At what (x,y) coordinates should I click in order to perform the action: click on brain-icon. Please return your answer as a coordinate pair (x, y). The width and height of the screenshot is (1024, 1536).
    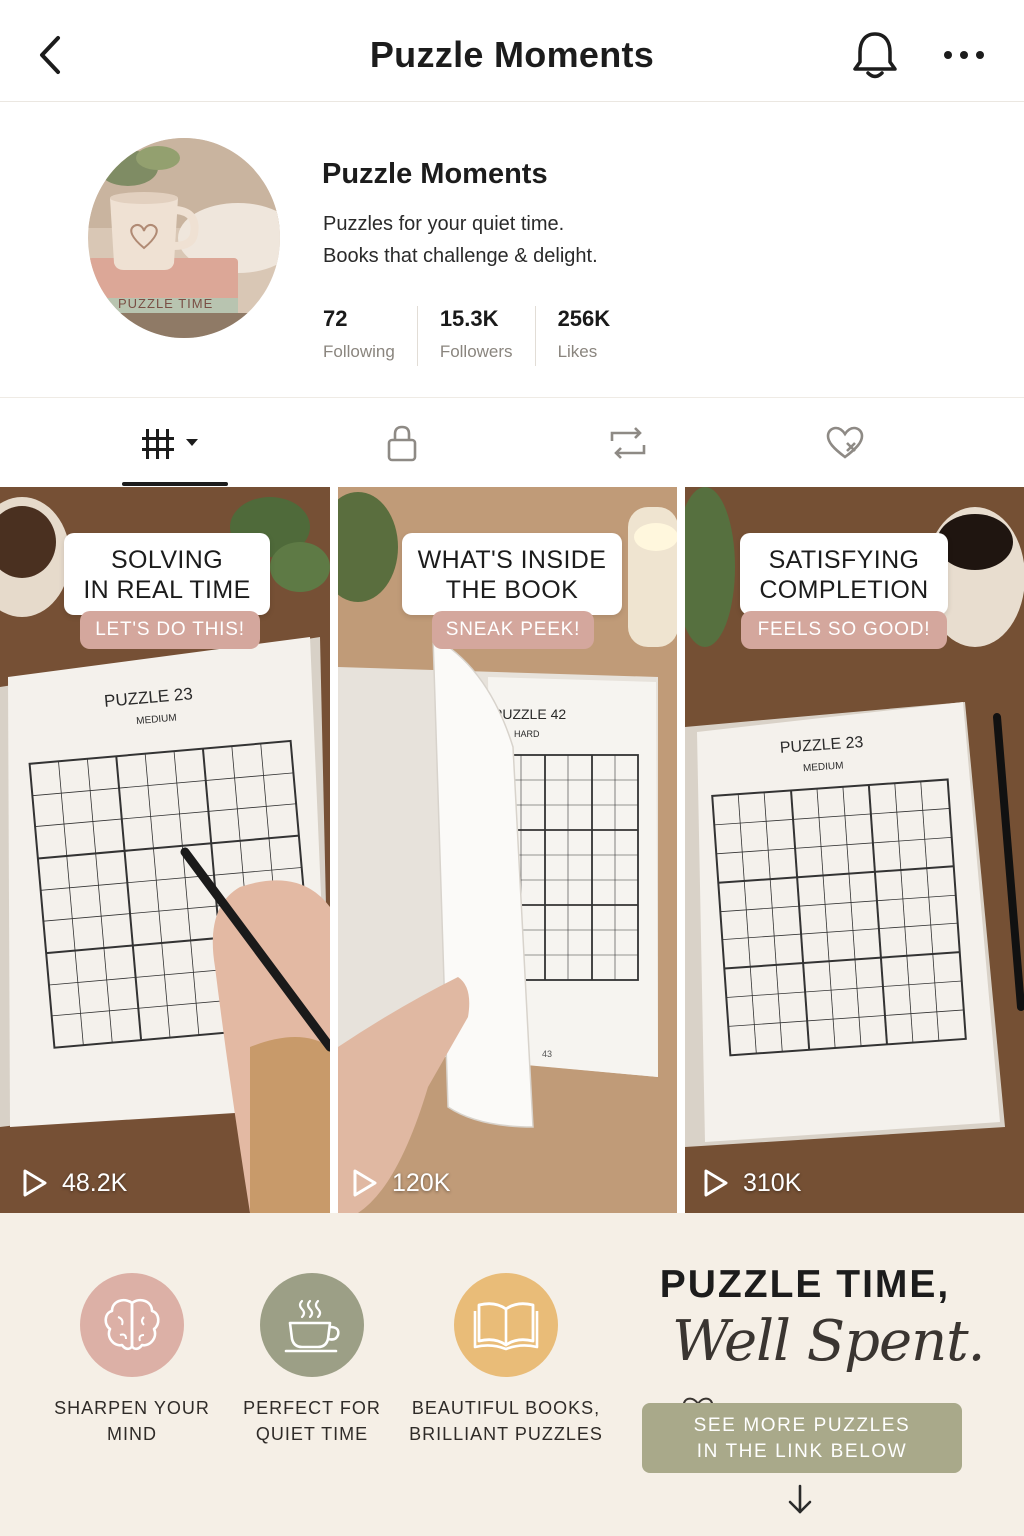
    Looking at the image, I should click on (132, 1324).